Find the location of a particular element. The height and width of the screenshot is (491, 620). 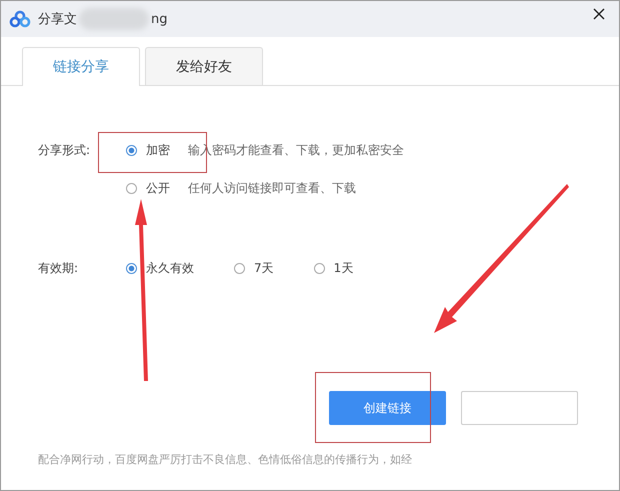

cloud-logo-icon is located at coordinates (20, 19).